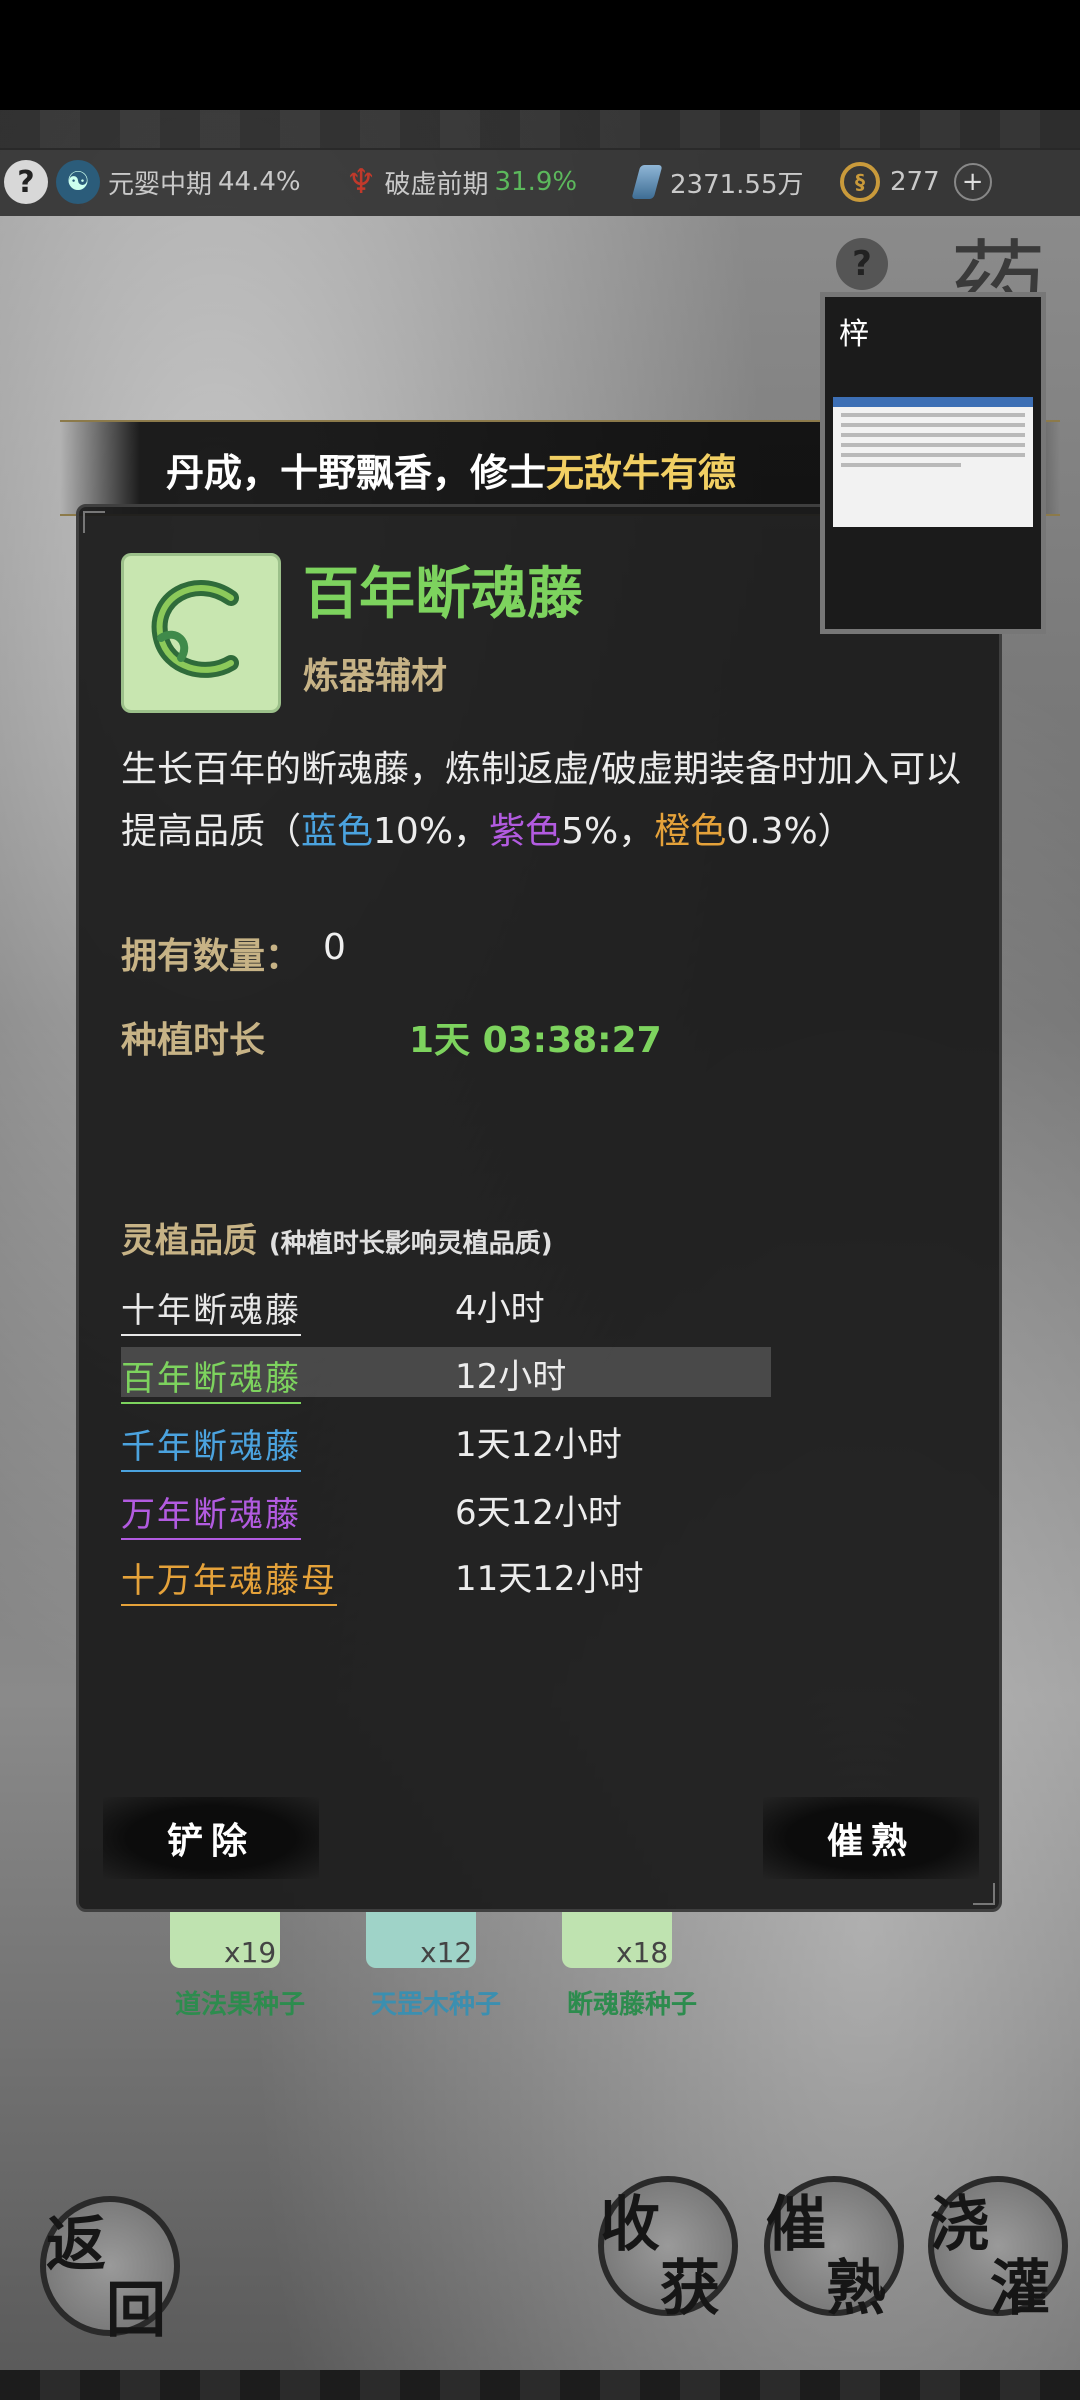 This screenshot has width=1080, height=2400. Describe the element at coordinates (538, 1513) in the screenshot. I see `quality-time: 6天12小时` at that location.